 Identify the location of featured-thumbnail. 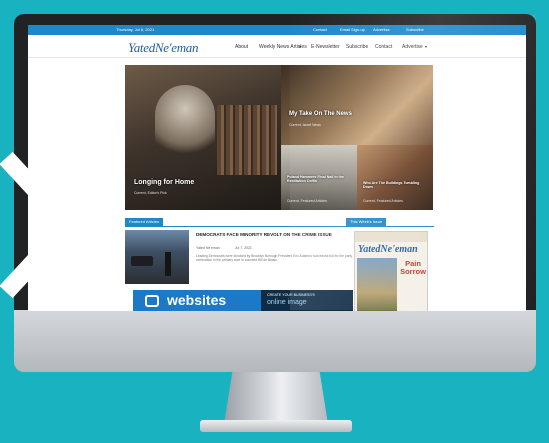
(157, 257).